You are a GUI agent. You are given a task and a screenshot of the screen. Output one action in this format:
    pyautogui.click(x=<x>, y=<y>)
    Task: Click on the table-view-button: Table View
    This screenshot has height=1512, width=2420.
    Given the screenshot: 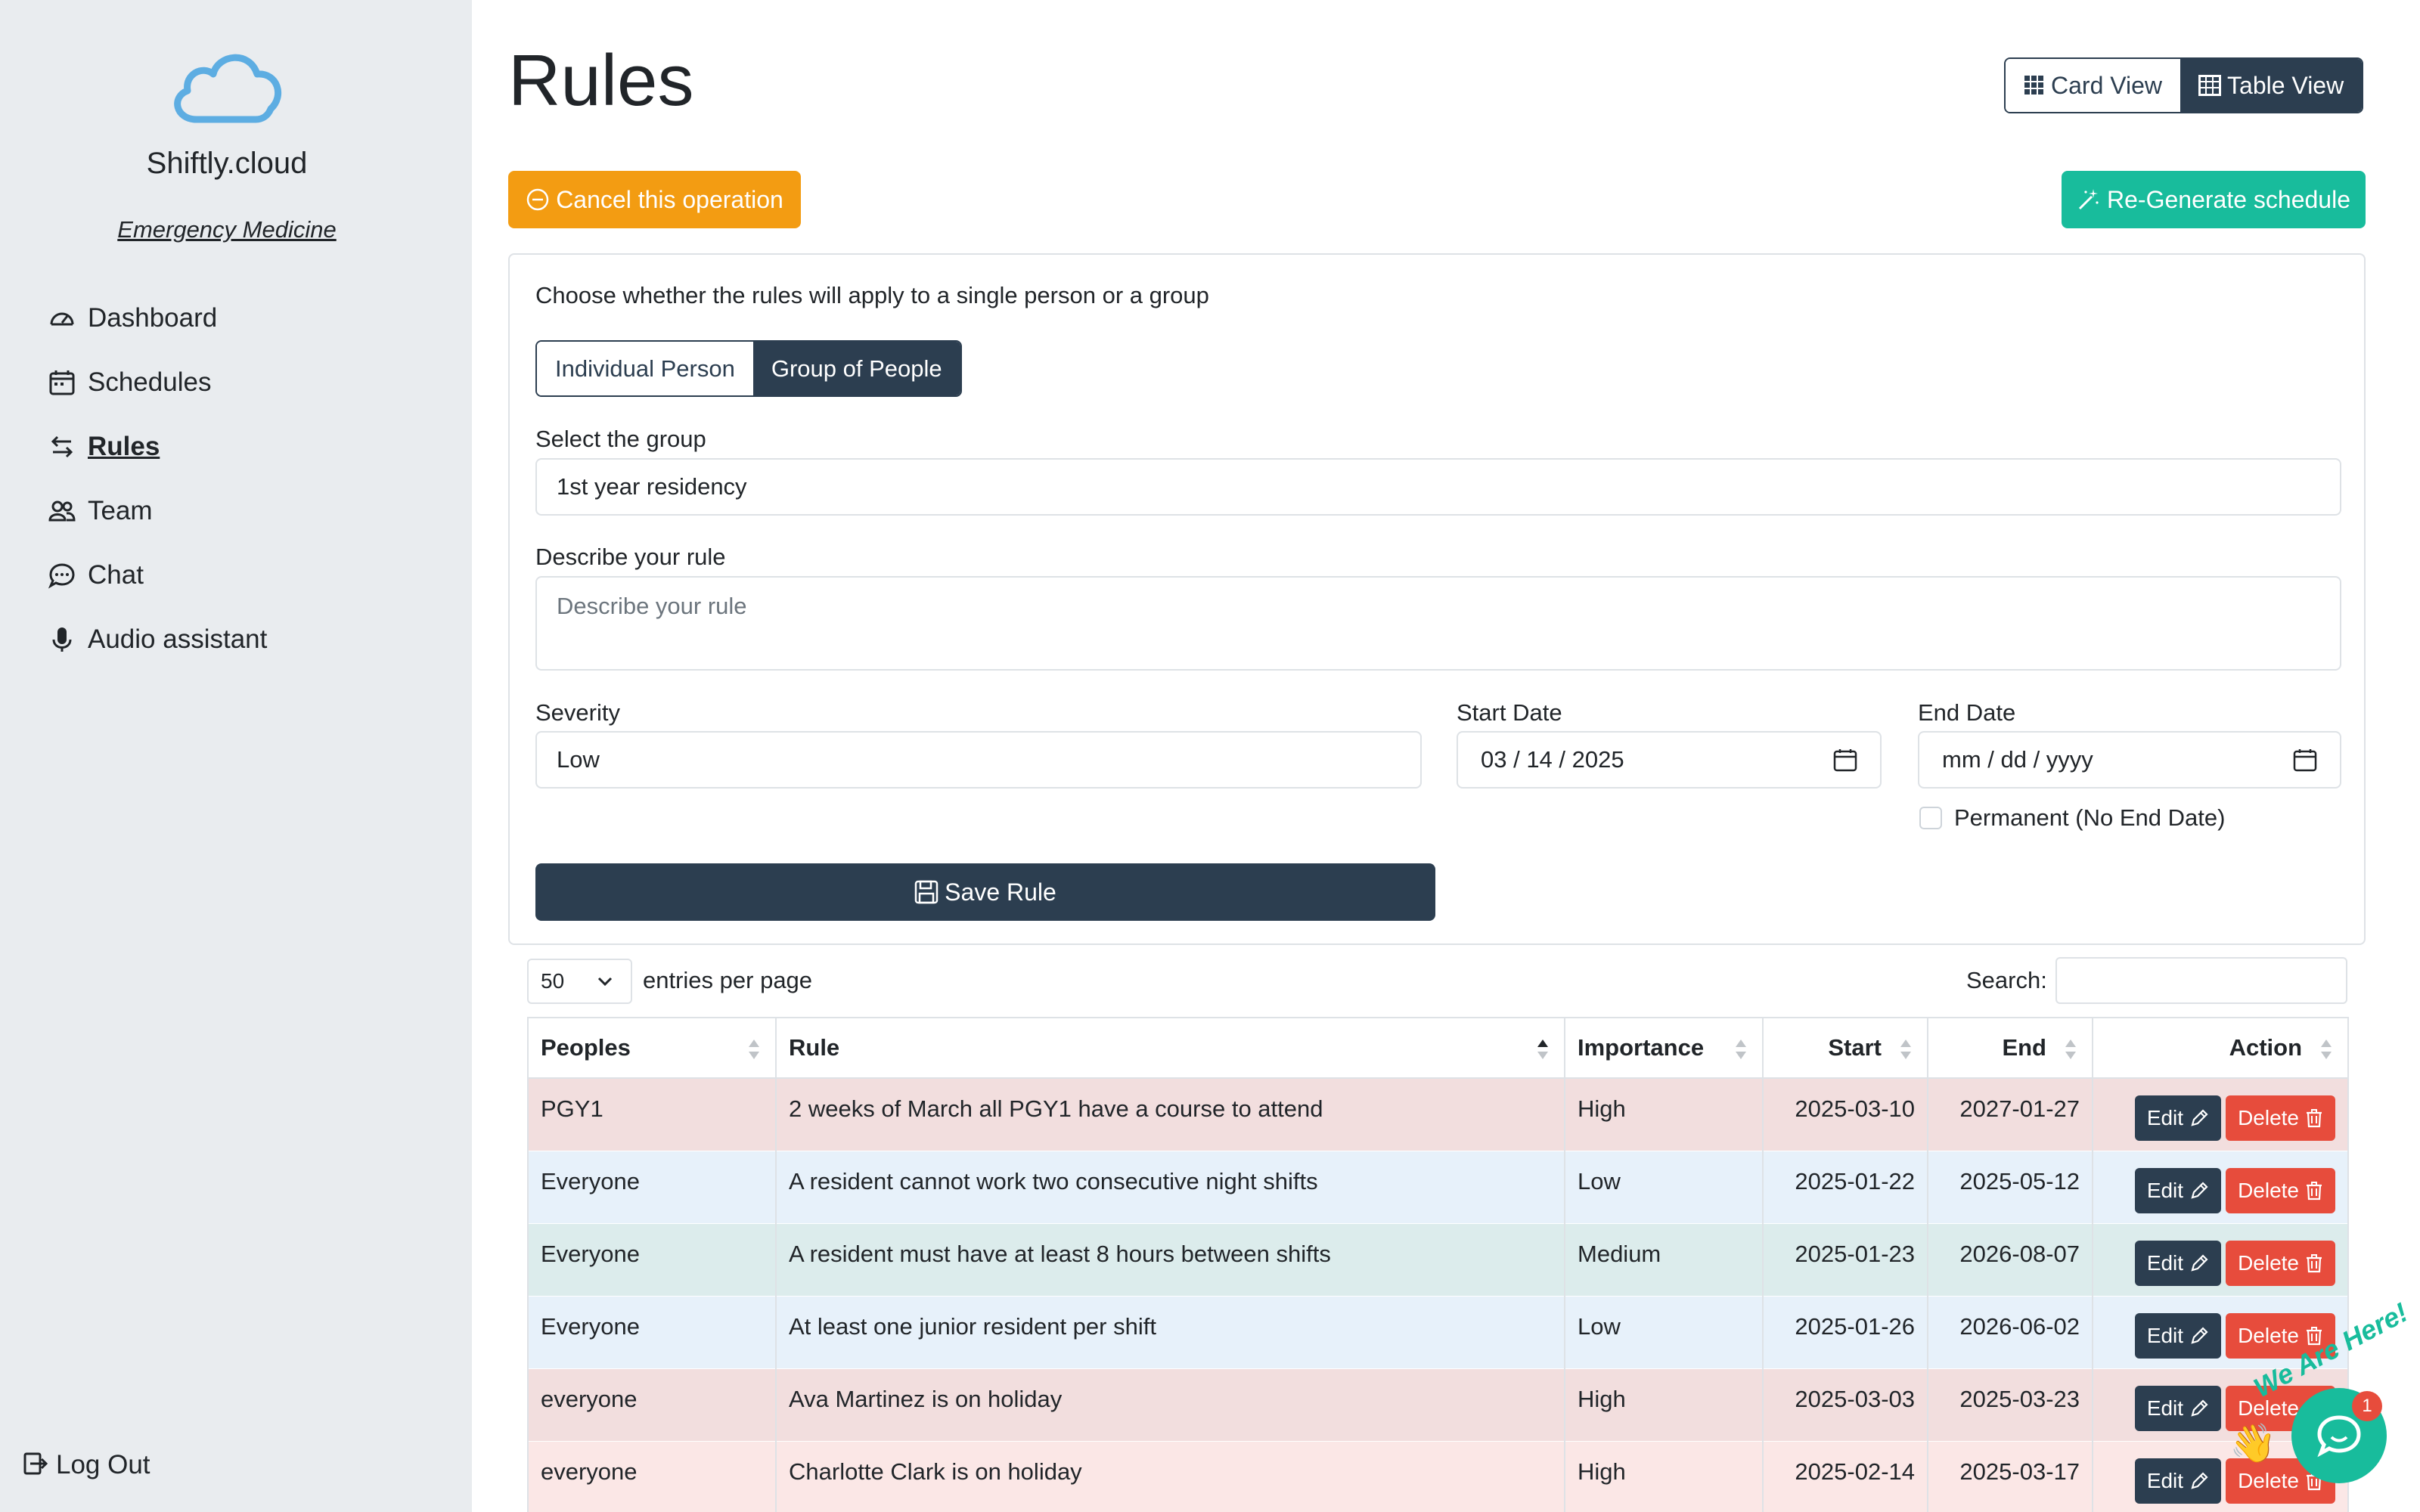 What is the action you would take?
    pyautogui.click(x=2271, y=85)
    